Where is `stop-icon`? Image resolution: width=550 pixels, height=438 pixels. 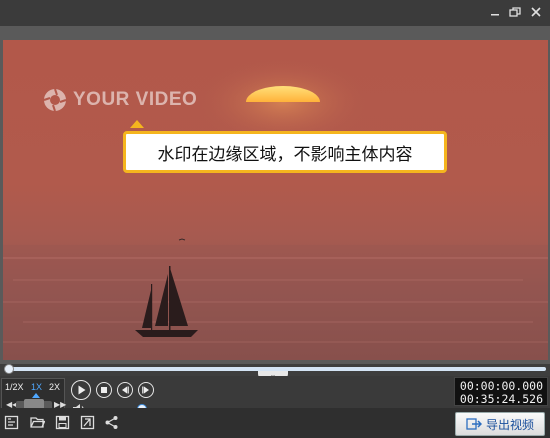
stop-icon is located at coordinates (103, 389).